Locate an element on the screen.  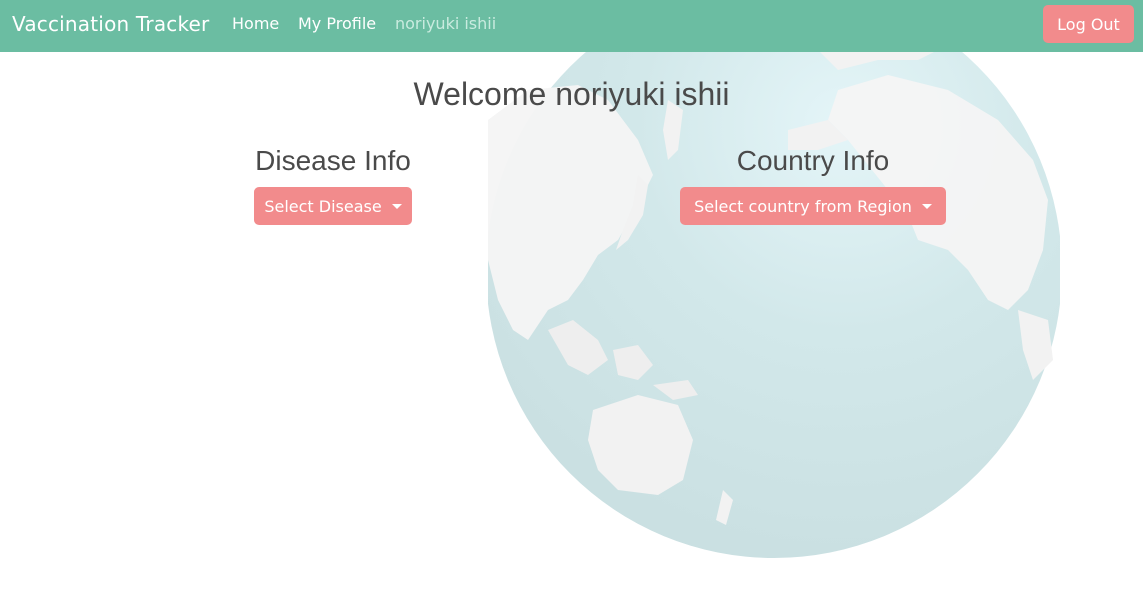
select-country-dropdown: Select country from Region is located at coordinates (813, 206).